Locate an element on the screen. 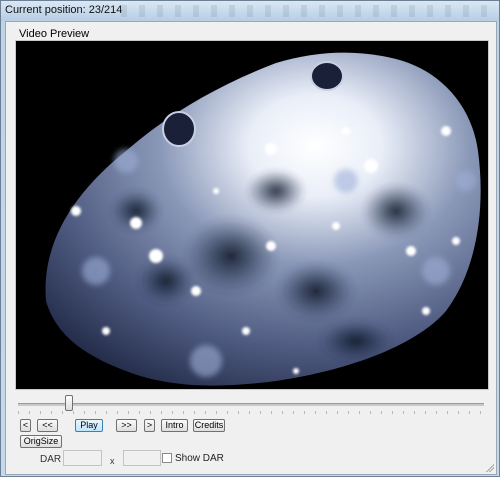 Image resolution: width=500 pixels, height=477 pixels. dar-separator: x is located at coordinates (112, 461).